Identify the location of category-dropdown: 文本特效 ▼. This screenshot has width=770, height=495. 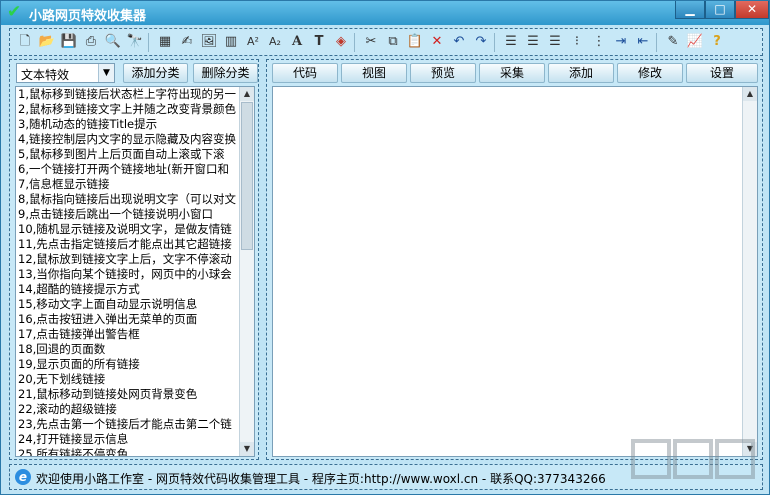
(65, 73).